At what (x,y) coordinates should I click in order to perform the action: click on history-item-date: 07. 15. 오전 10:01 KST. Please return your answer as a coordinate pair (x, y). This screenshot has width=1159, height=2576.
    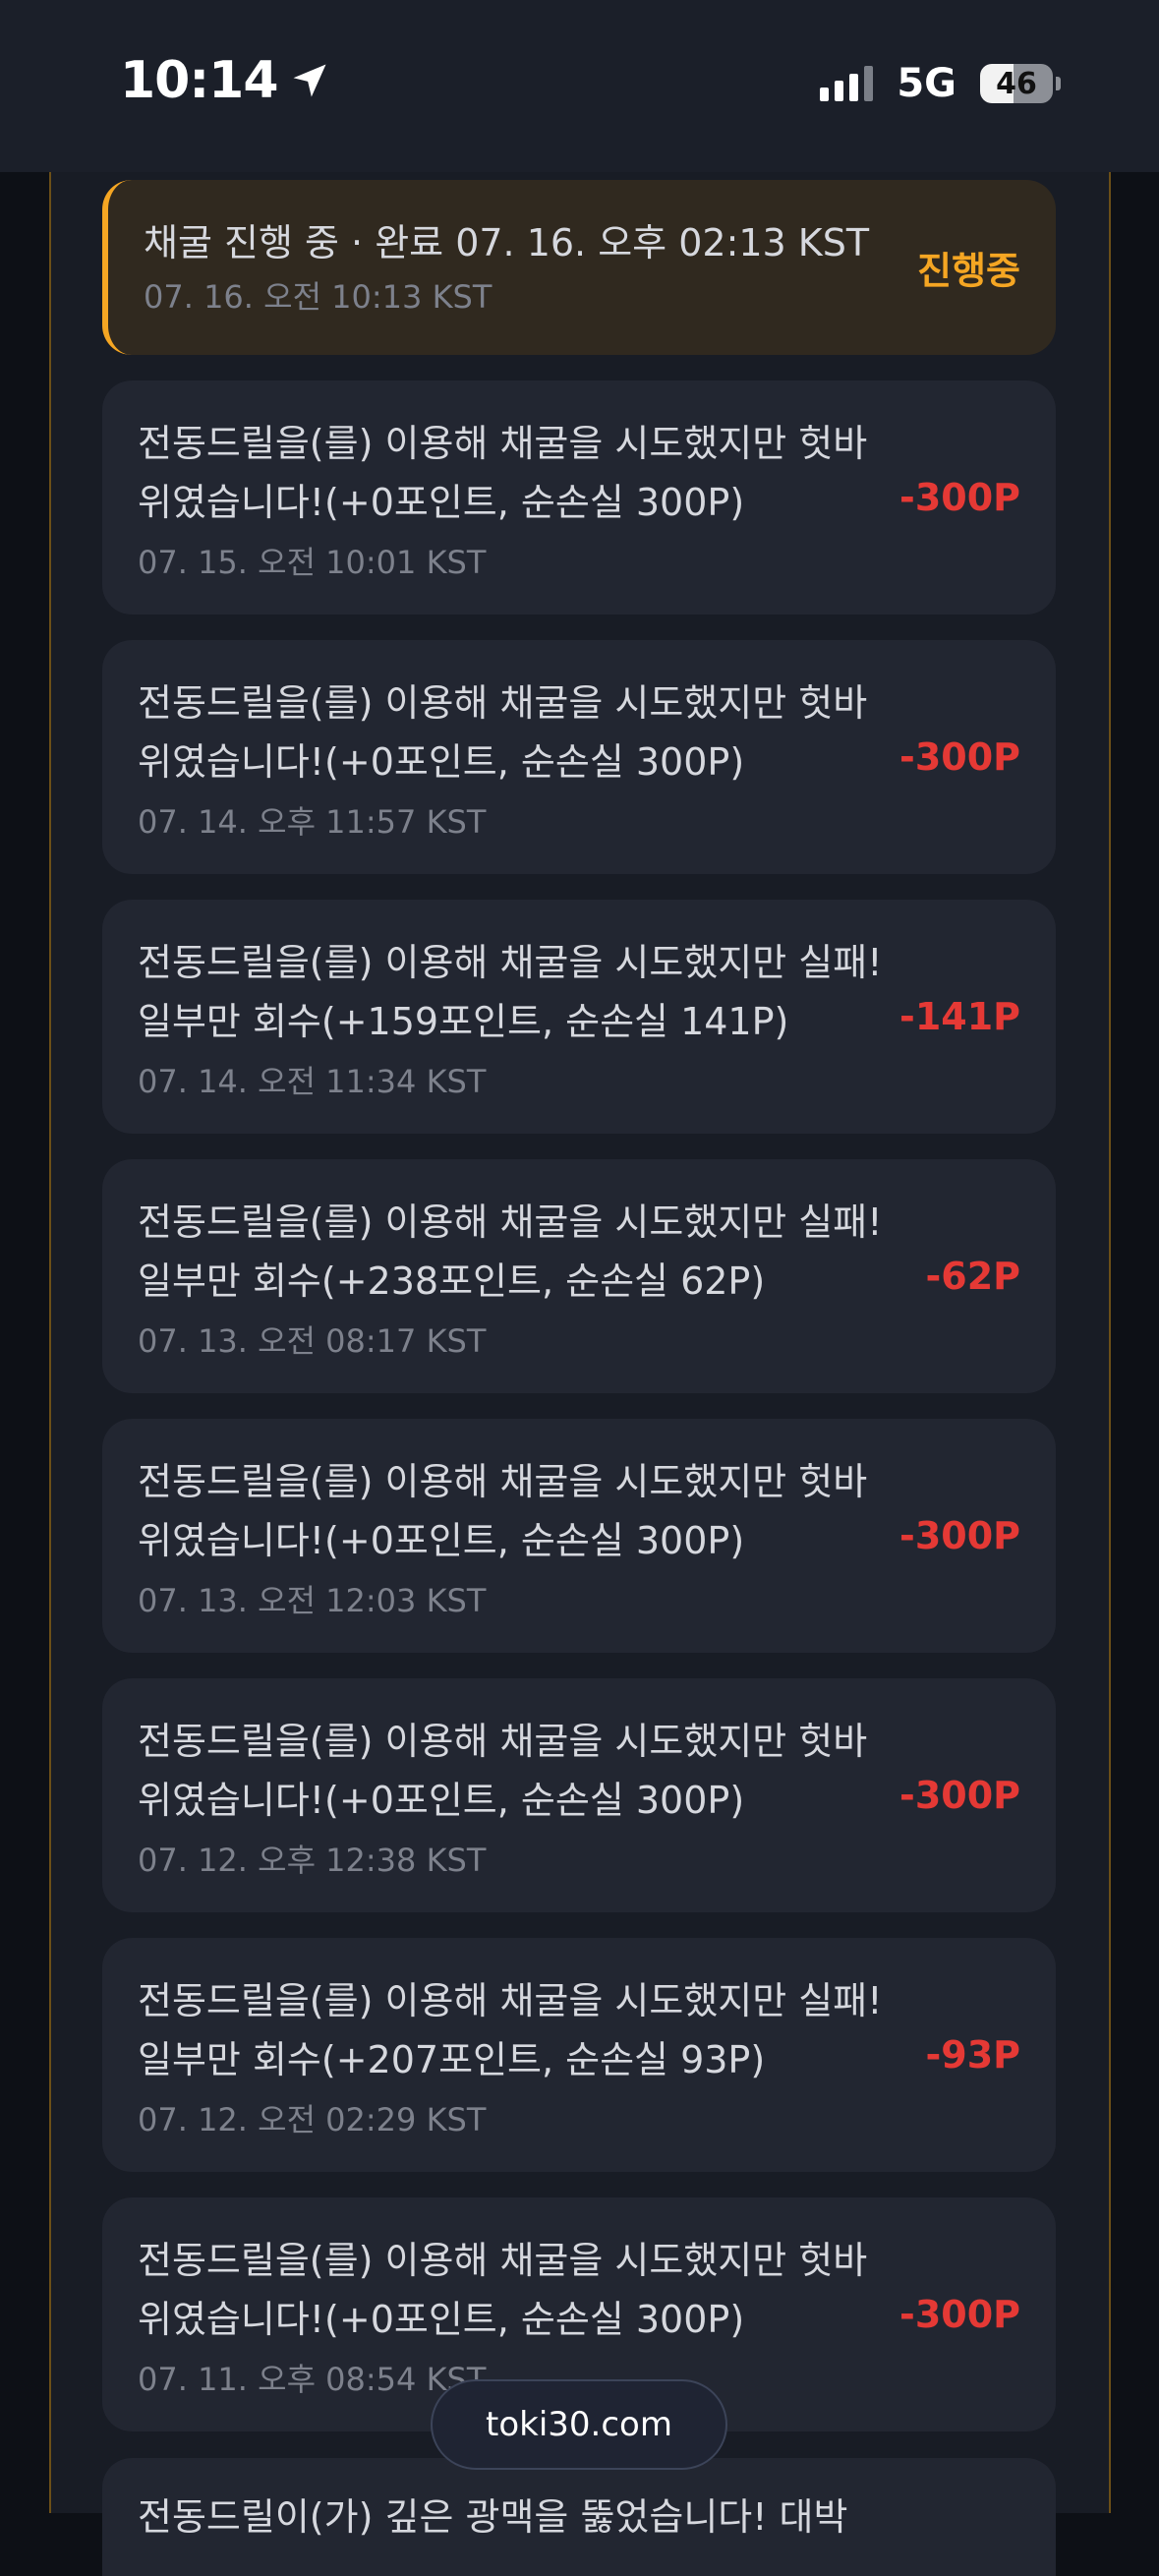
    Looking at the image, I should click on (313, 562).